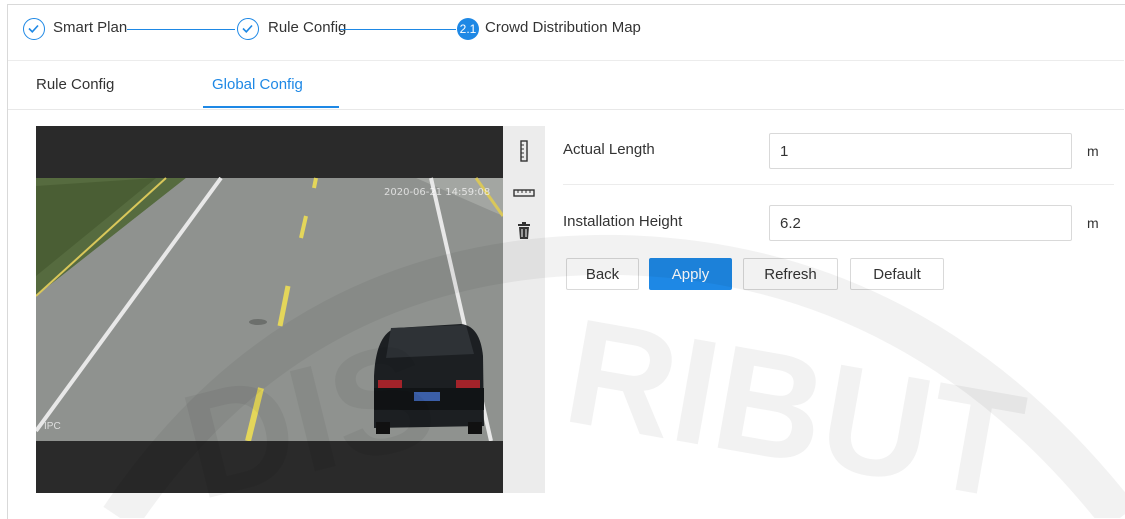  I want to click on active-tab-indicator, so click(271, 107).